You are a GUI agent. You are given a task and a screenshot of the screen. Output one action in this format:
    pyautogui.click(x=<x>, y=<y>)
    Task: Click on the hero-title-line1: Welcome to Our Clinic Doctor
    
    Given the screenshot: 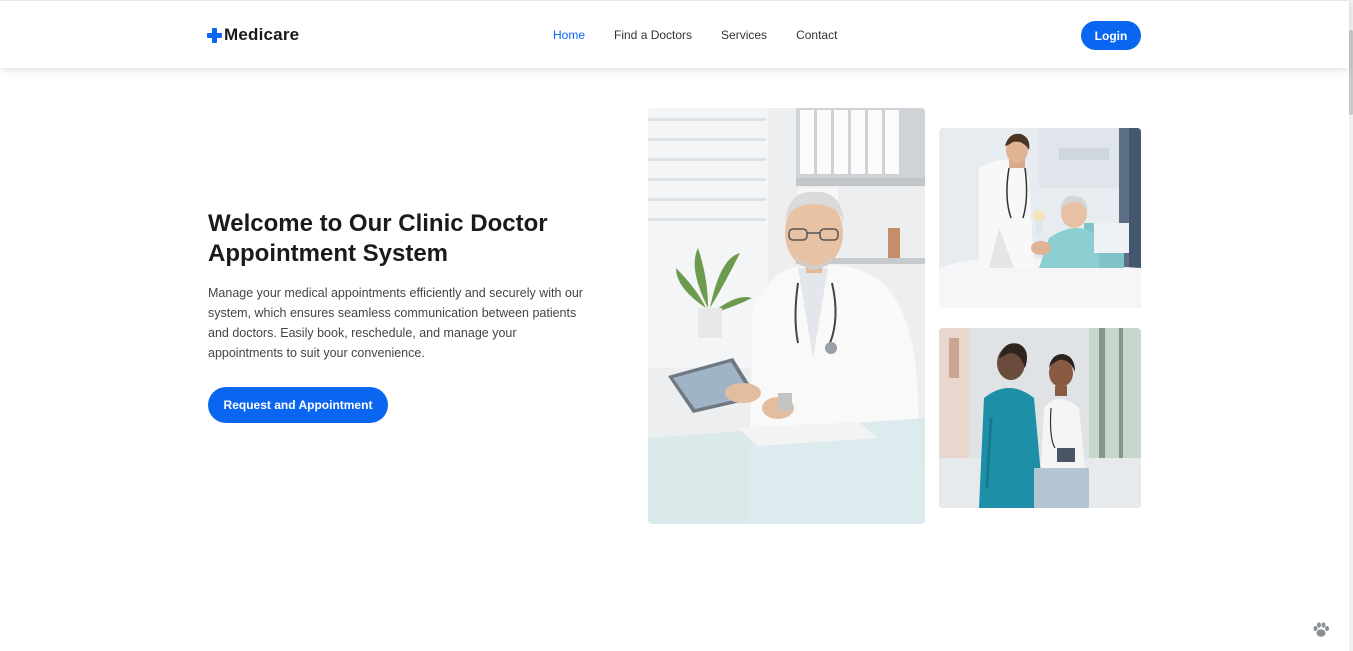 What is the action you would take?
    pyautogui.click(x=378, y=223)
    